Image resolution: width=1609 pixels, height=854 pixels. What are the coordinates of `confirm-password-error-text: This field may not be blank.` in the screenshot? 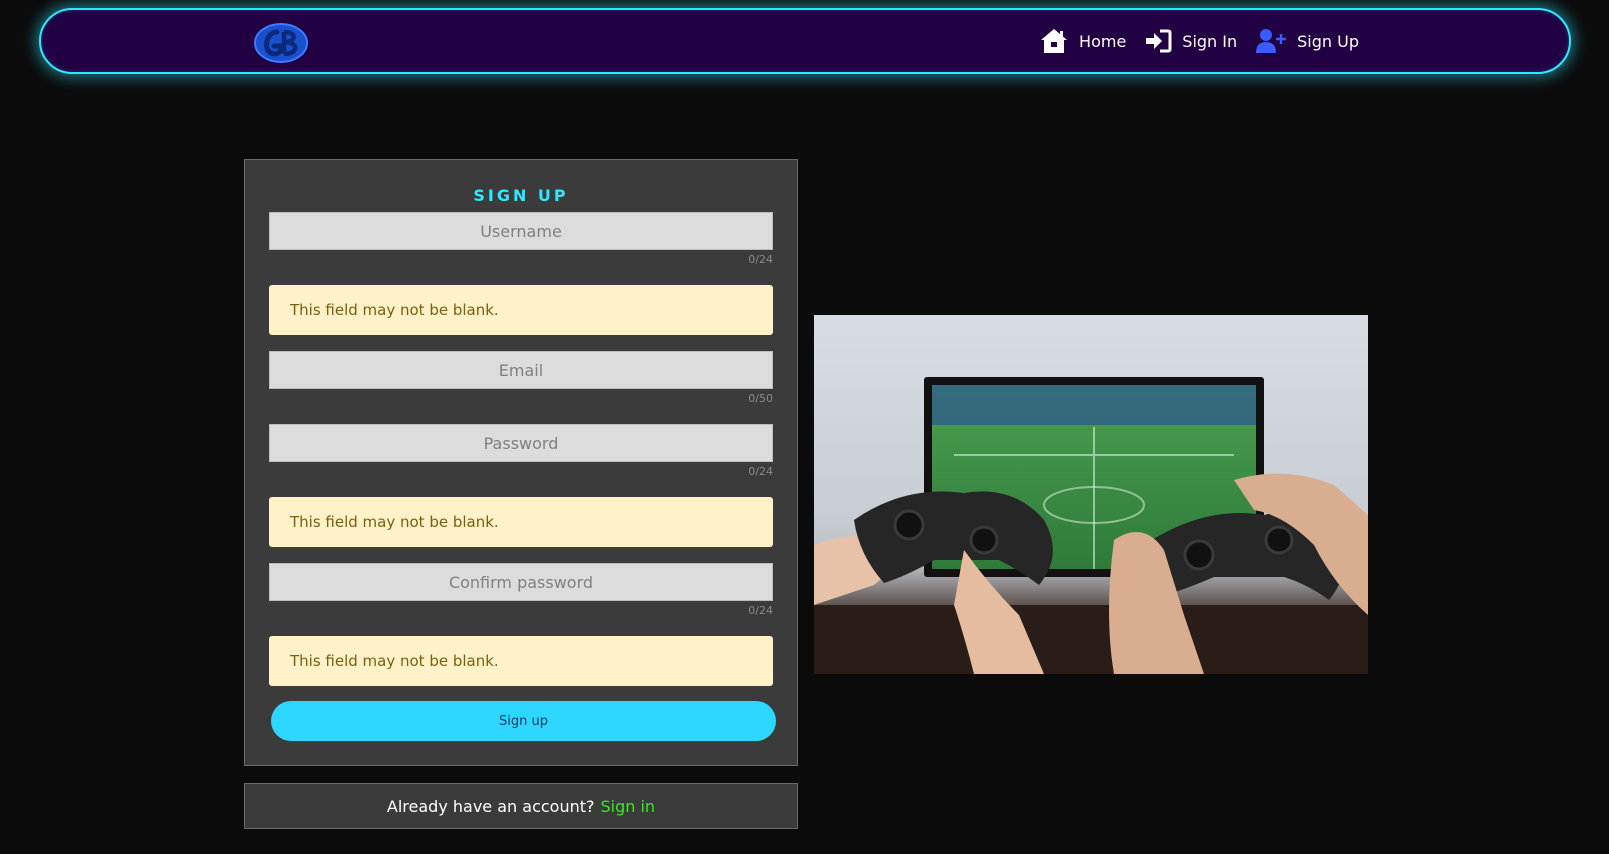 It's located at (394, 661).